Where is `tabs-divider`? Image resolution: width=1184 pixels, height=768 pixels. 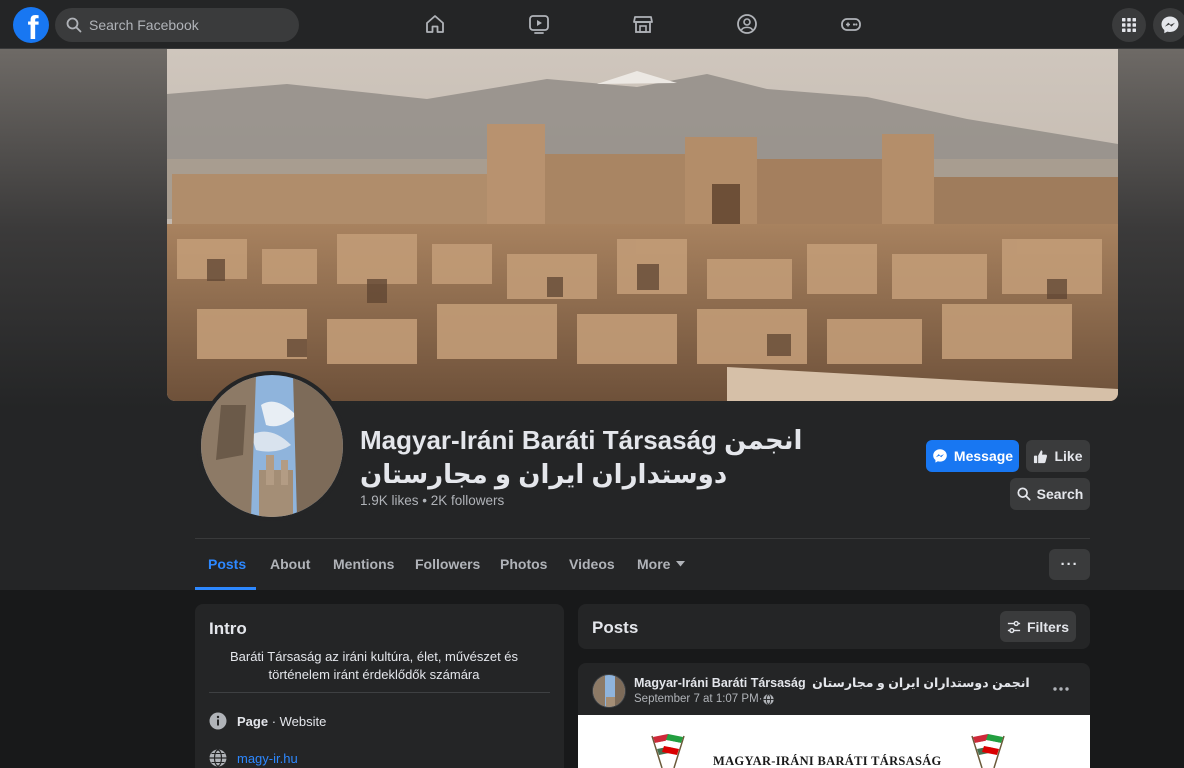 tabs-divider is located at coordinates (642, 538).